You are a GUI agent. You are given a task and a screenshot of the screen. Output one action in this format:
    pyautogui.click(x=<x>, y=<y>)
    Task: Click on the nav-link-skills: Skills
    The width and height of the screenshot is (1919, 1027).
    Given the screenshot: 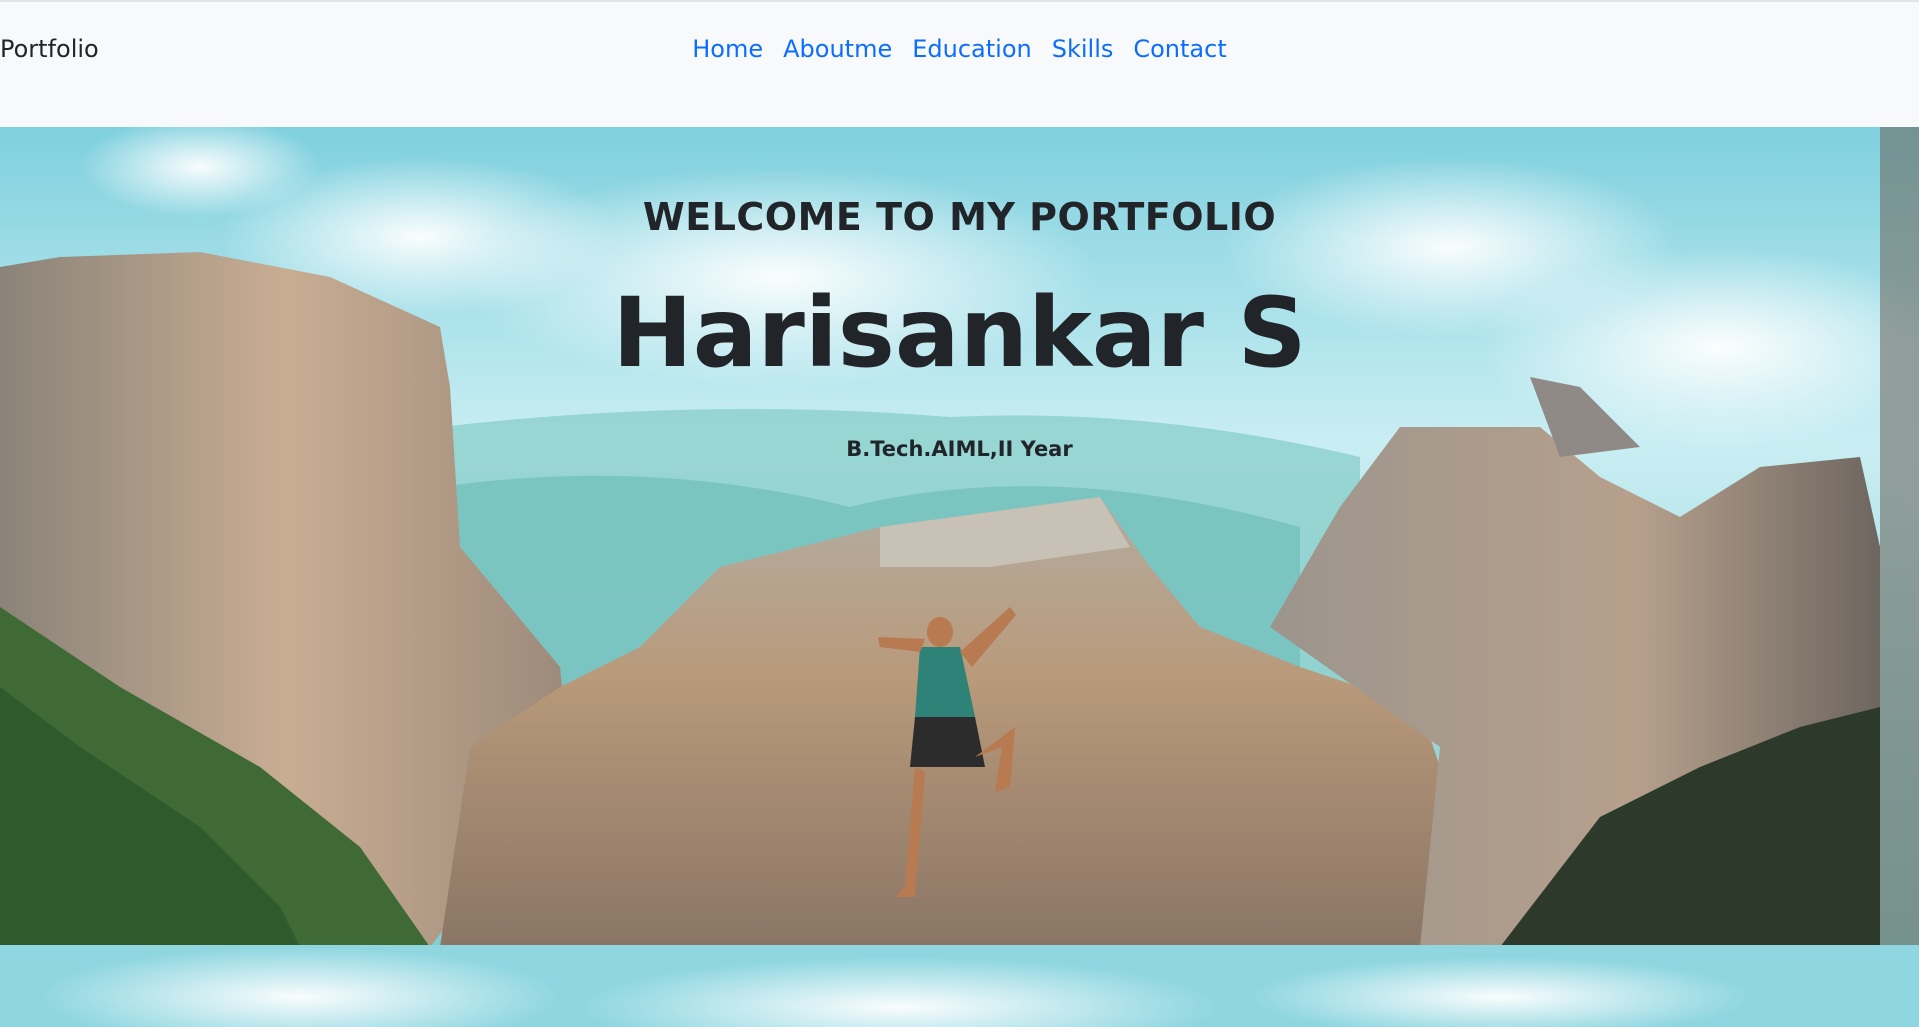 What is the action you would take?
    pyautogui.click(x=1083, y=49)
    